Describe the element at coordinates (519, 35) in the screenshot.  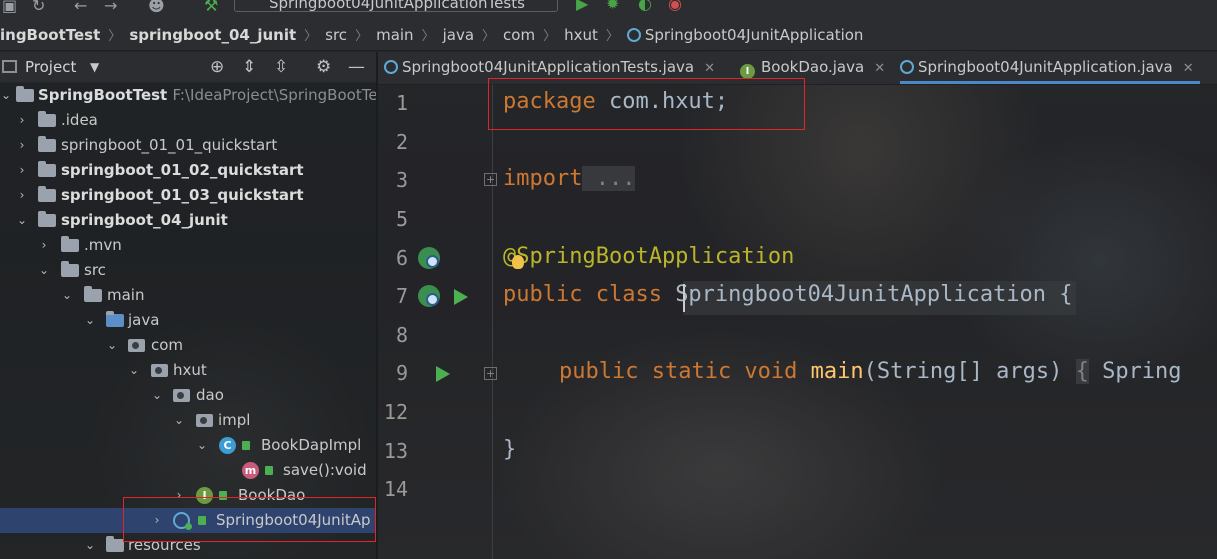
I see `breadcrumb-com: com` at that location.